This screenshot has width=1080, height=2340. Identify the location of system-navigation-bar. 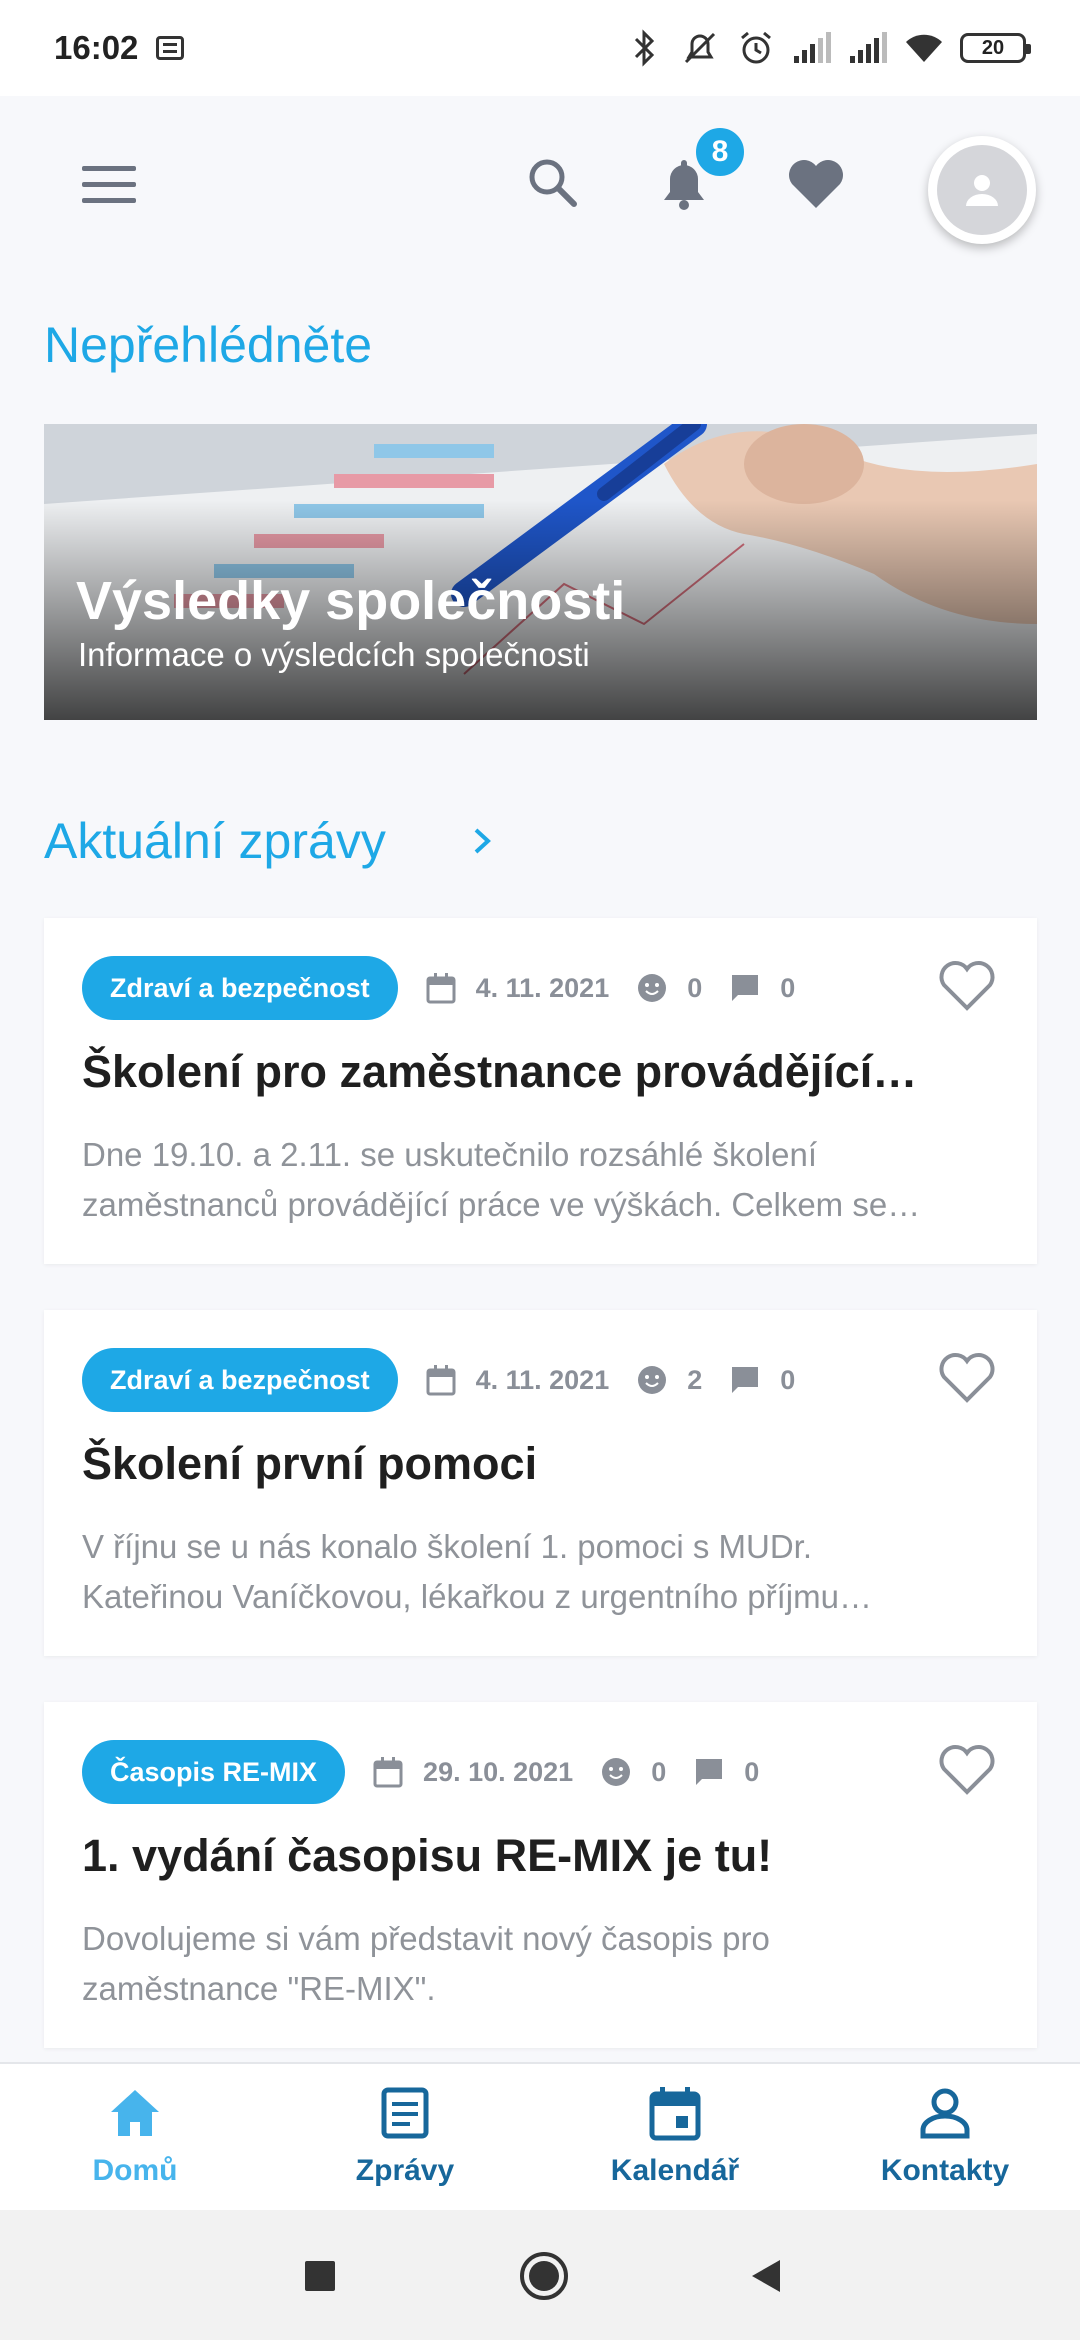
(540, 2275).